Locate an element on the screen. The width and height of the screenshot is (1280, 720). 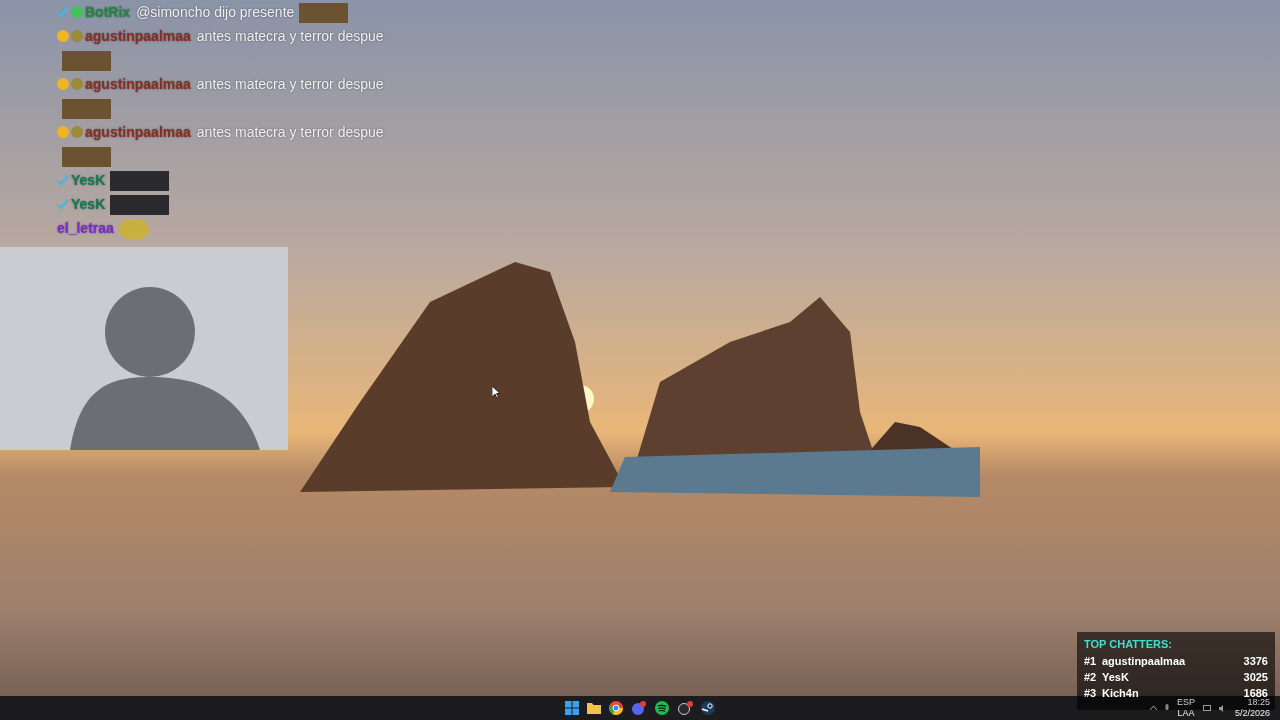
language-indicator: ESP LAA is located at coordinates (1185, 708).